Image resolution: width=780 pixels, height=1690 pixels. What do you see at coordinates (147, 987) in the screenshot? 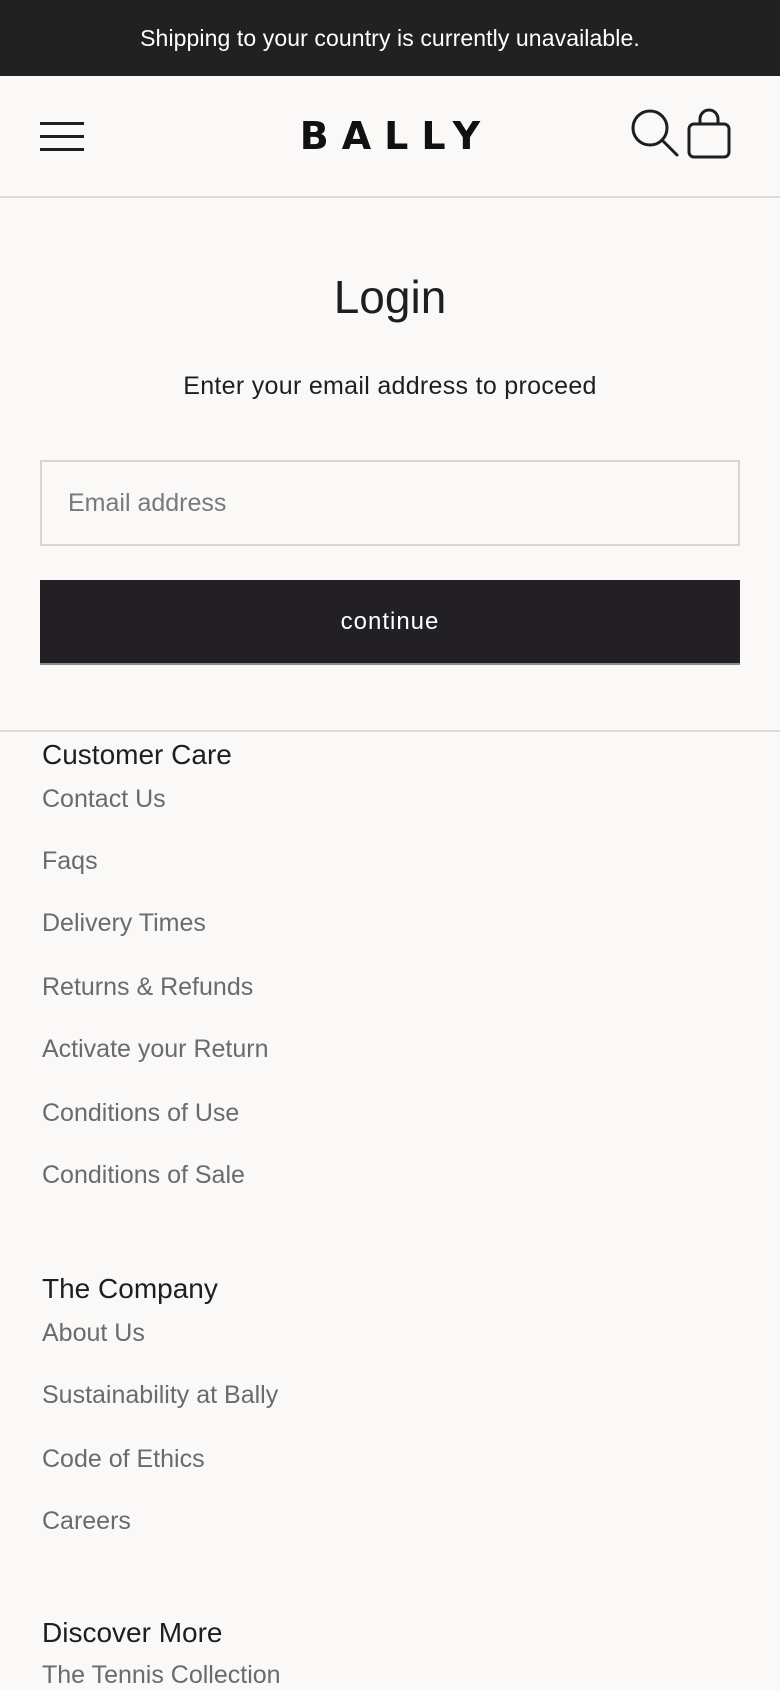
I see `footer-link-returns-refunds: Returns & Refunds` at bounding box center [147, 987].